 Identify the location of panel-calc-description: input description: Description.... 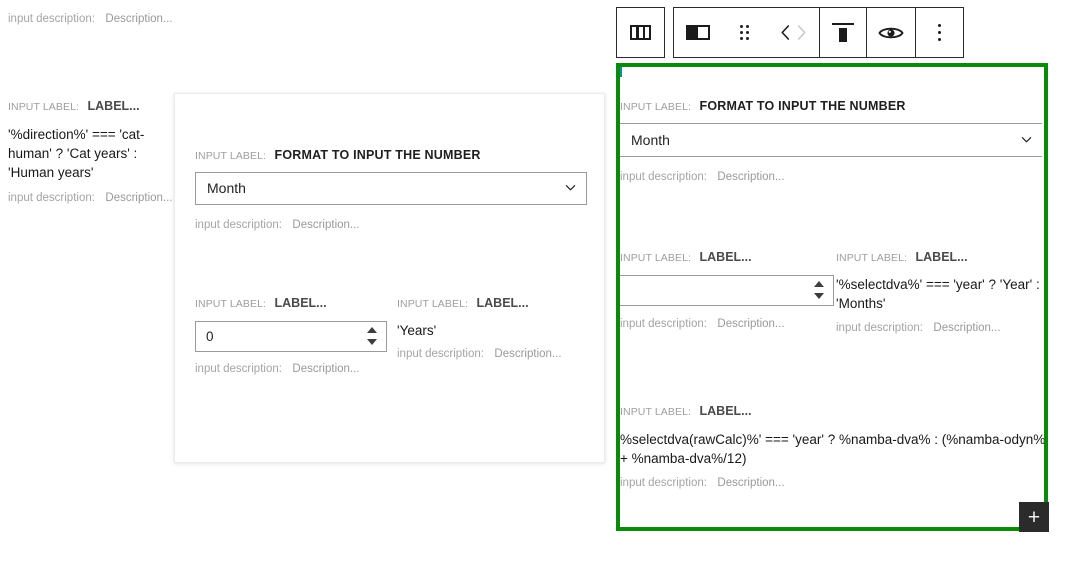
(832, 482).